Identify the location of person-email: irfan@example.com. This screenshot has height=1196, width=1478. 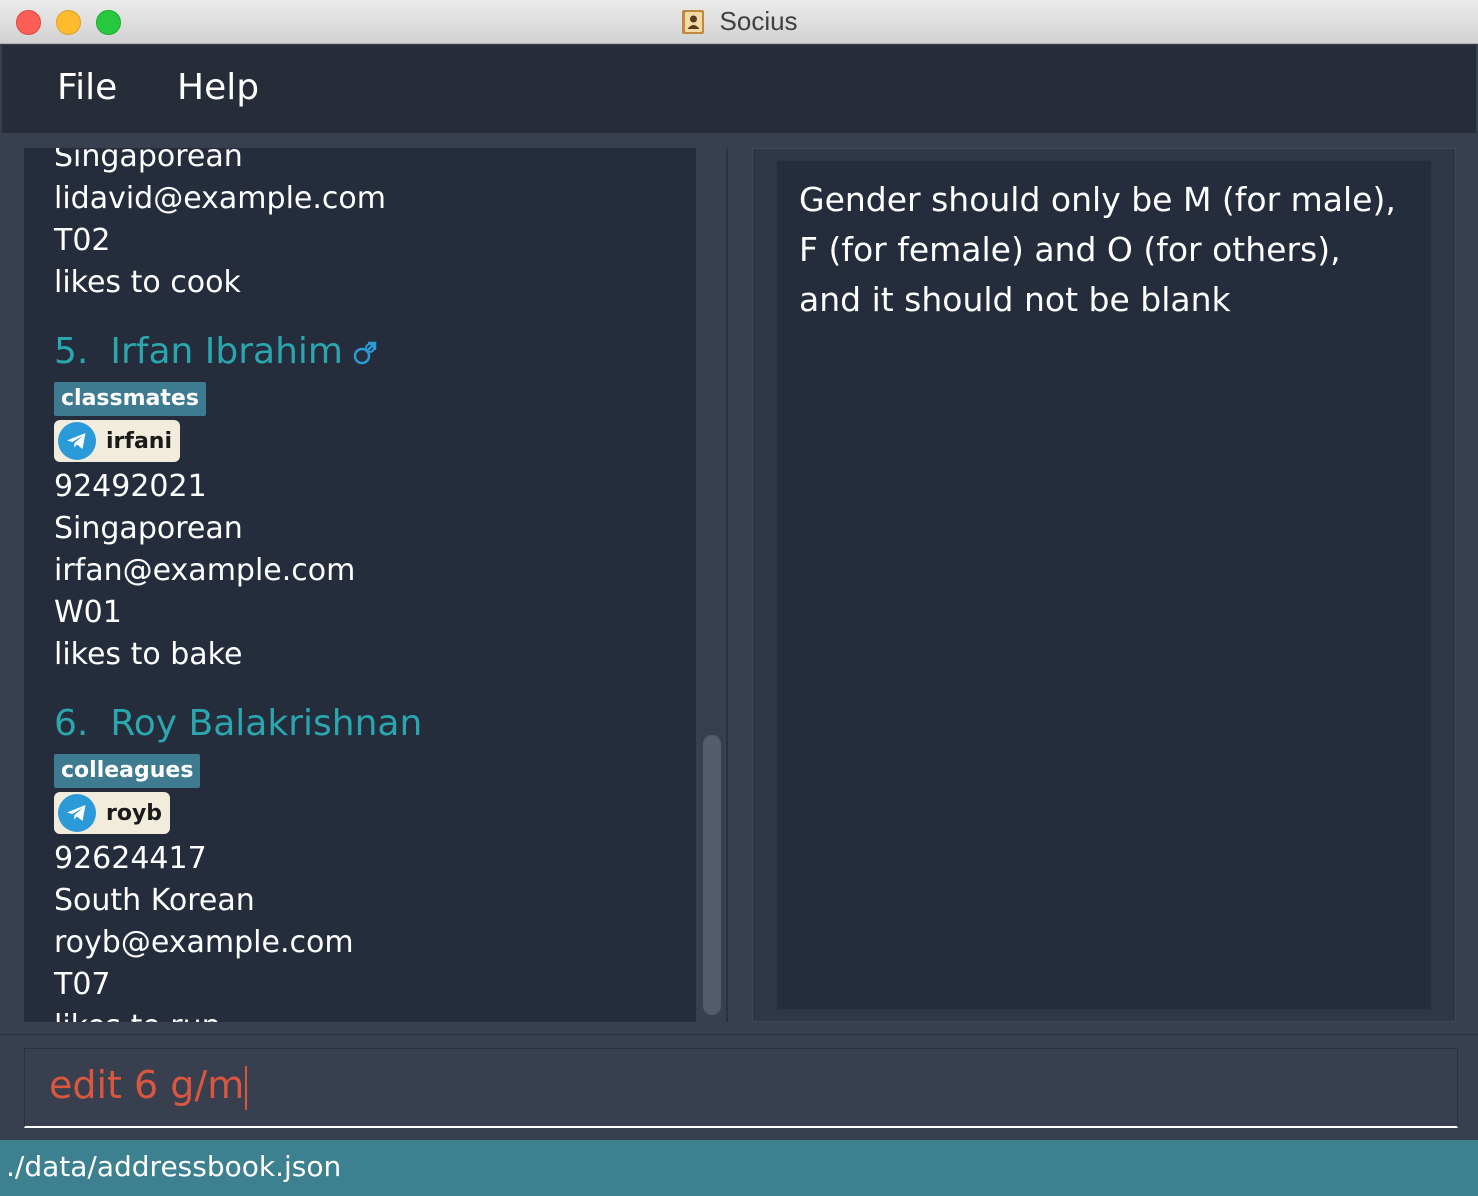
(205, 570).